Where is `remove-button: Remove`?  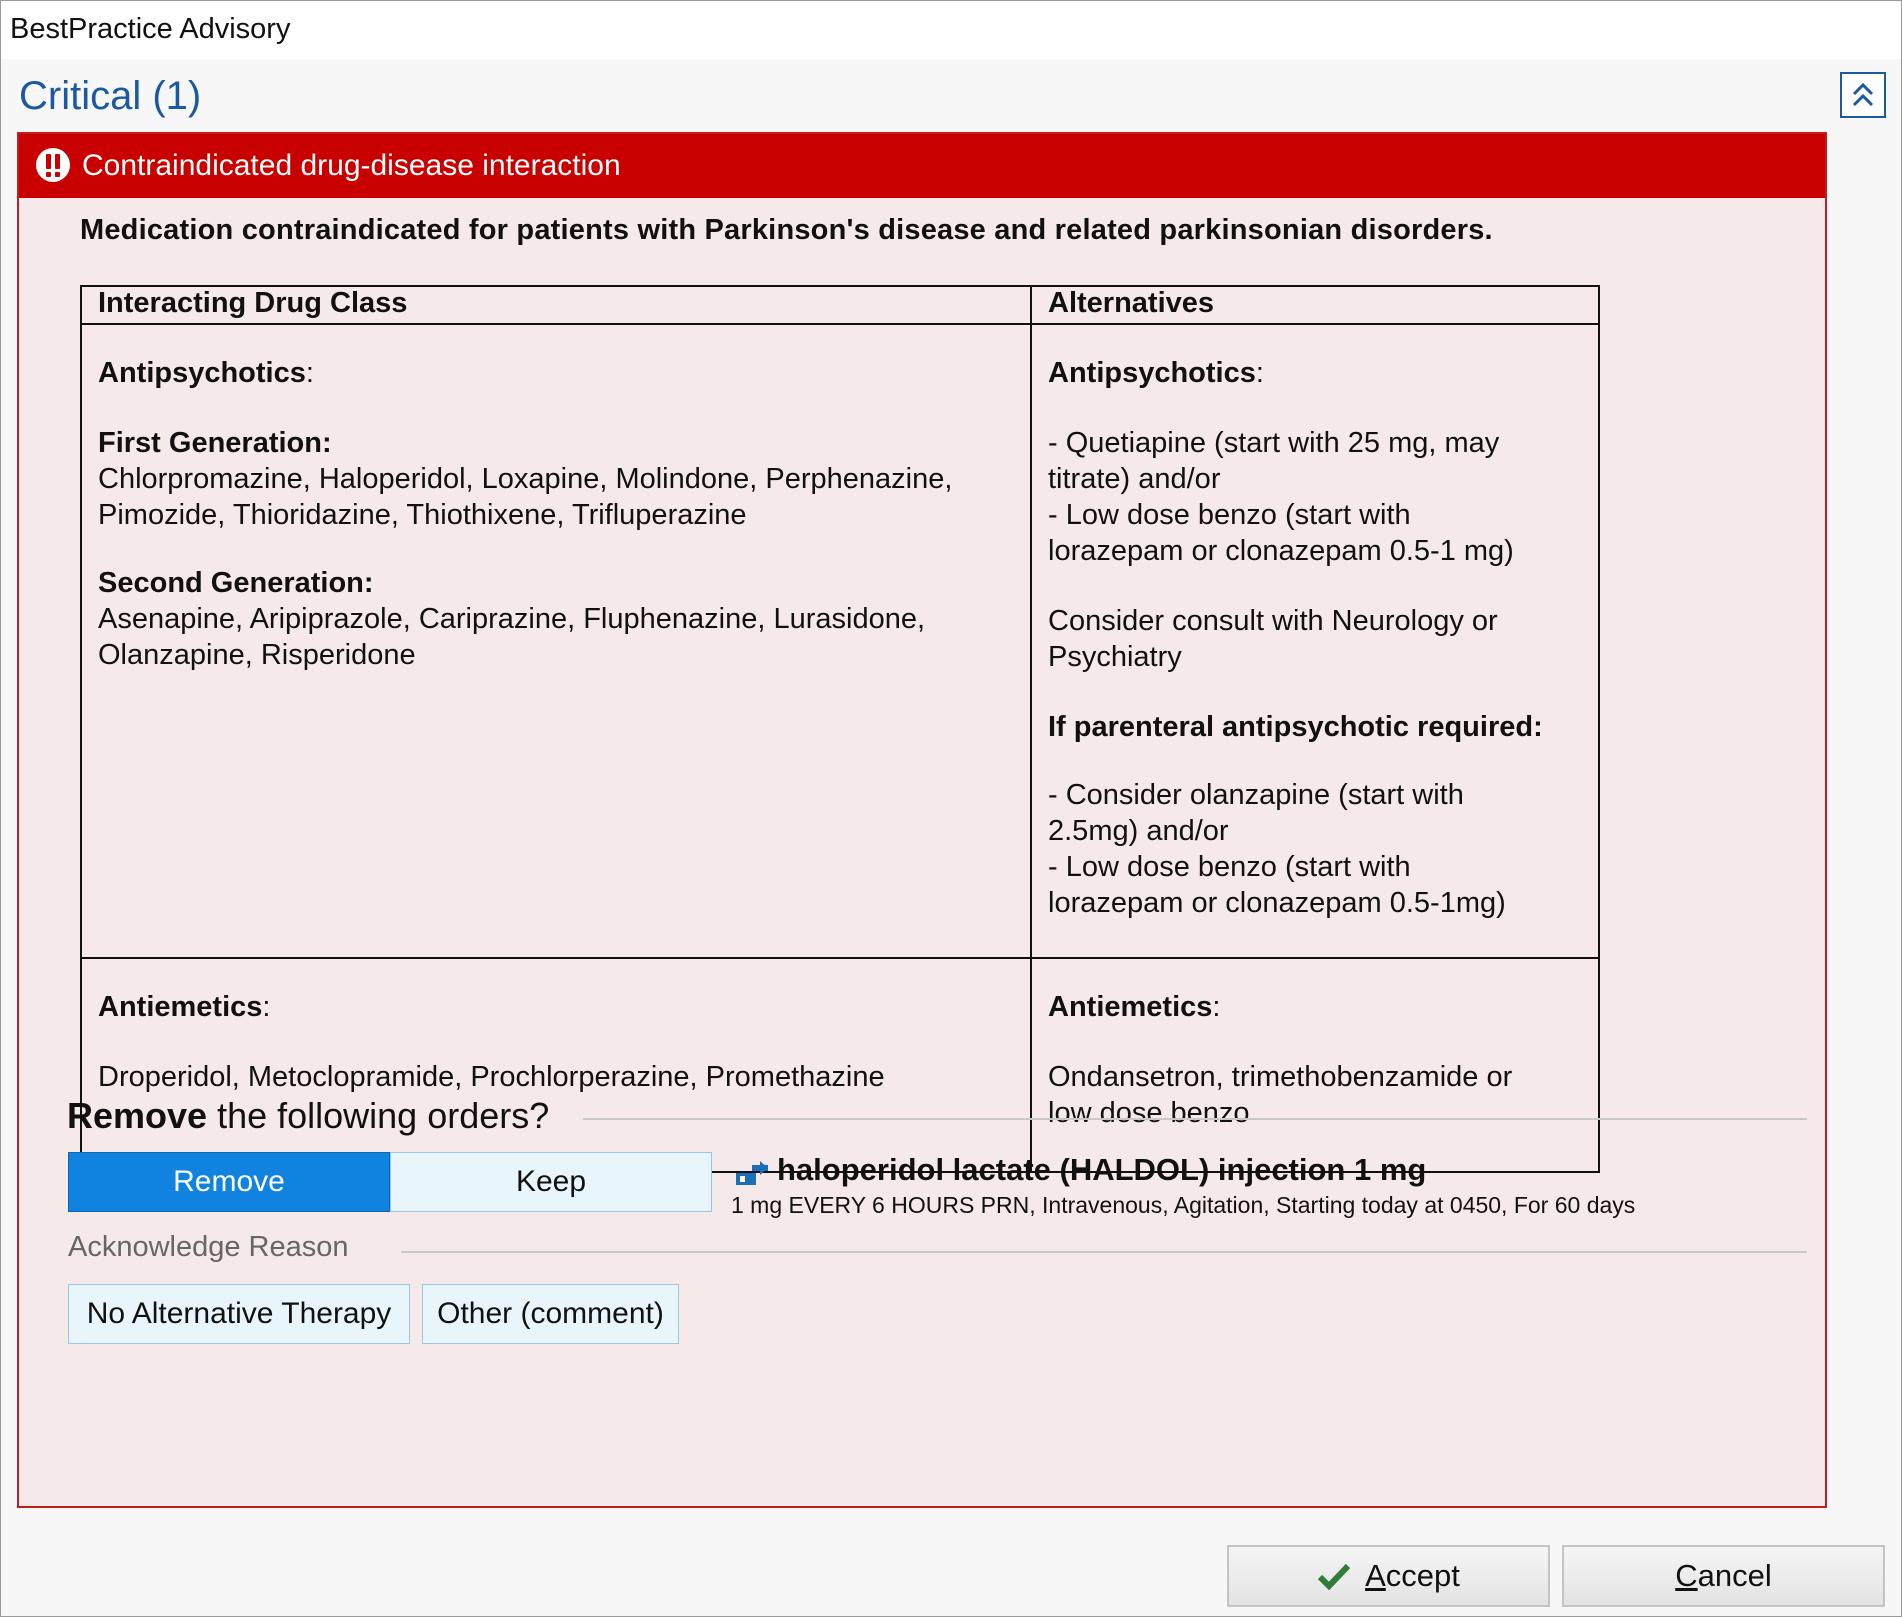
remove-button: Remove is located at coordinates (229, 1182).